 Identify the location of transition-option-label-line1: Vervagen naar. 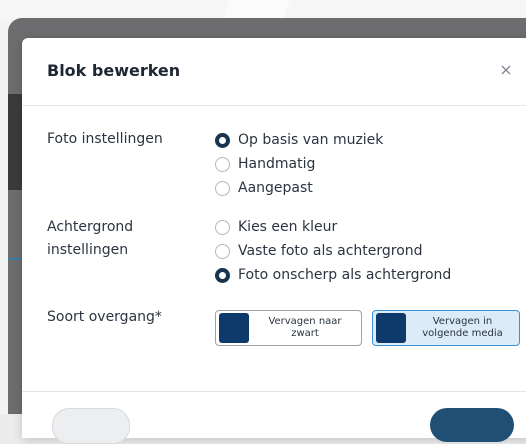
(305, 321).